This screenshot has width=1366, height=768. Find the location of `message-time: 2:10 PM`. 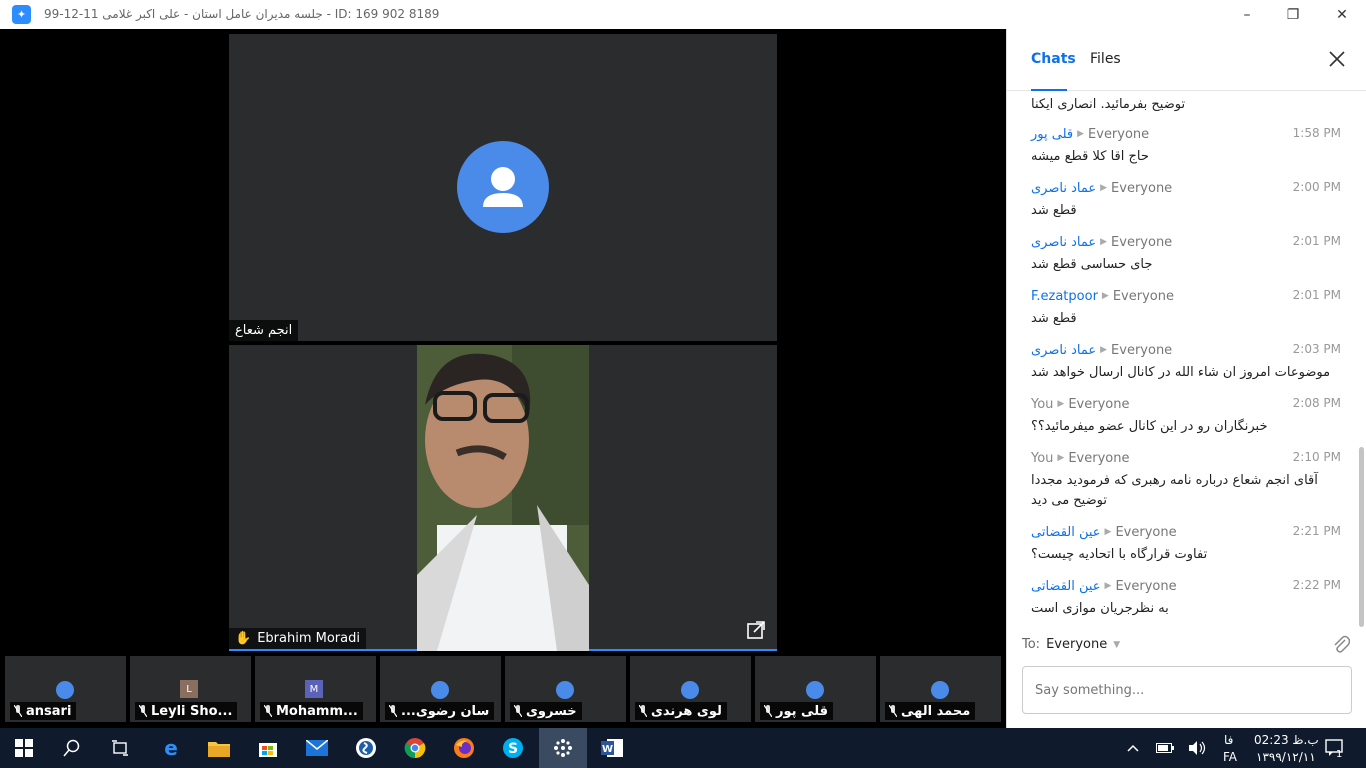

message-time: 2:10 PM is located at coordinates (1316, 457).